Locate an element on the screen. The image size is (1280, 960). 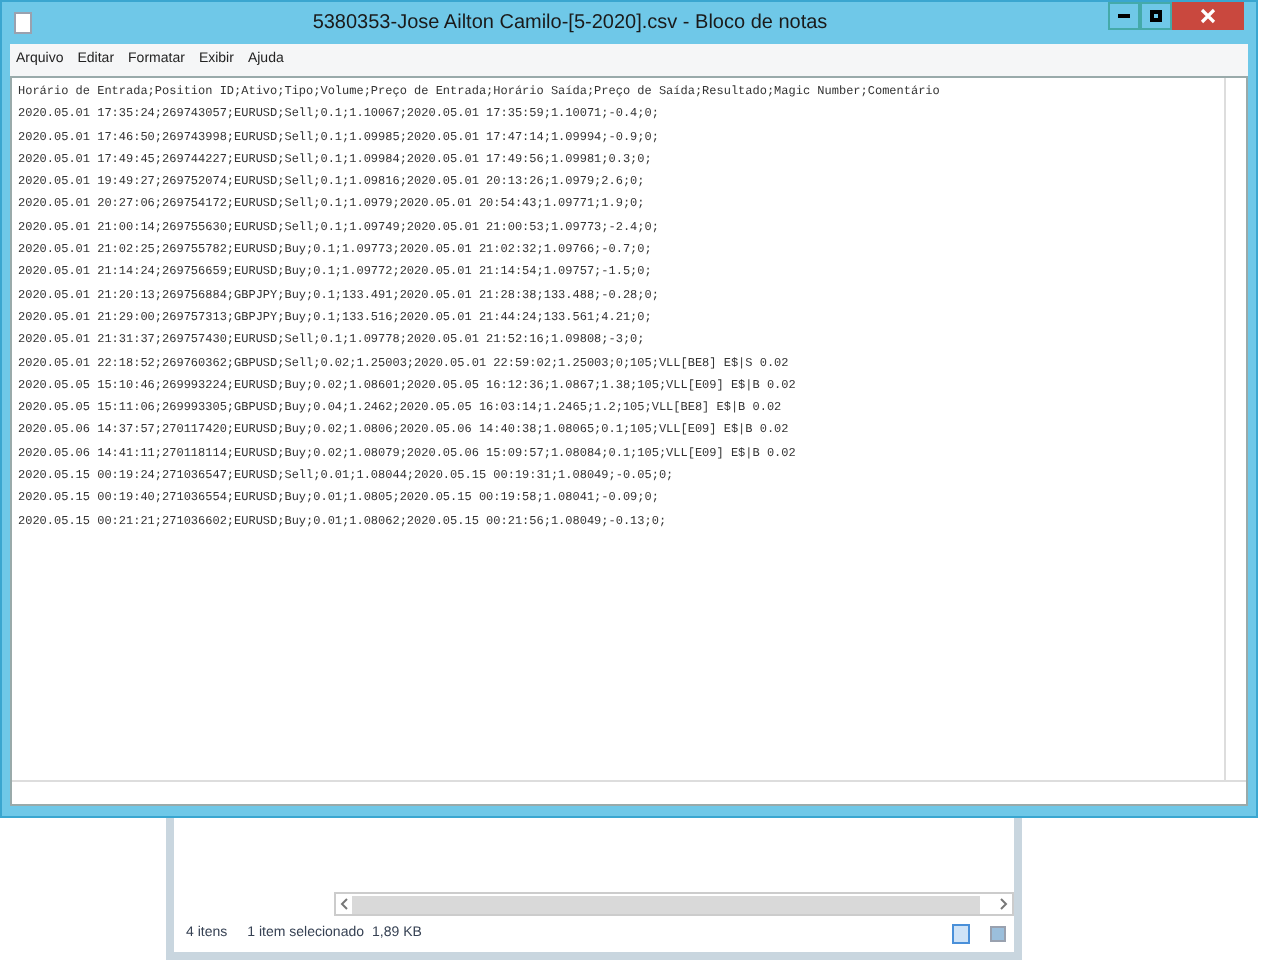
notepad-icon is located at coordinates (23, 23).